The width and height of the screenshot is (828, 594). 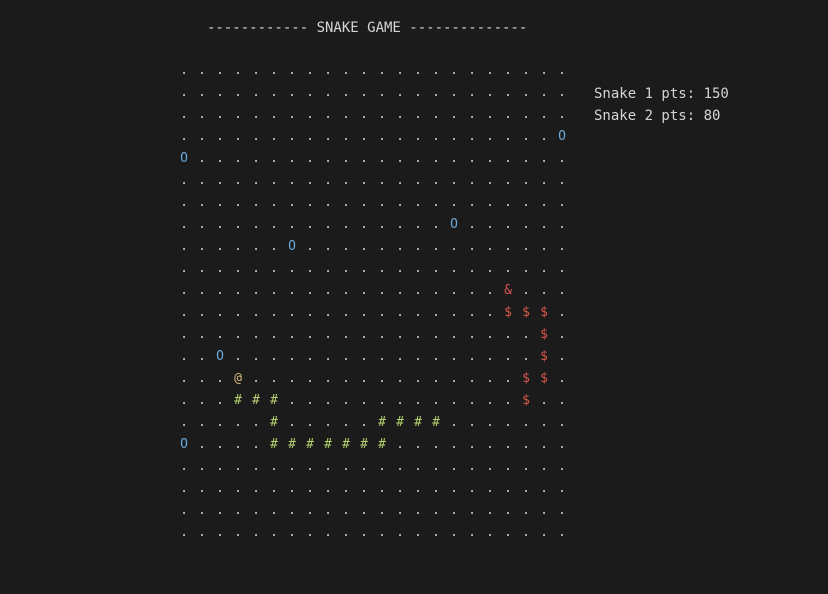 I want to click on food-pellet-icon: O, so click(x=184, y=158).